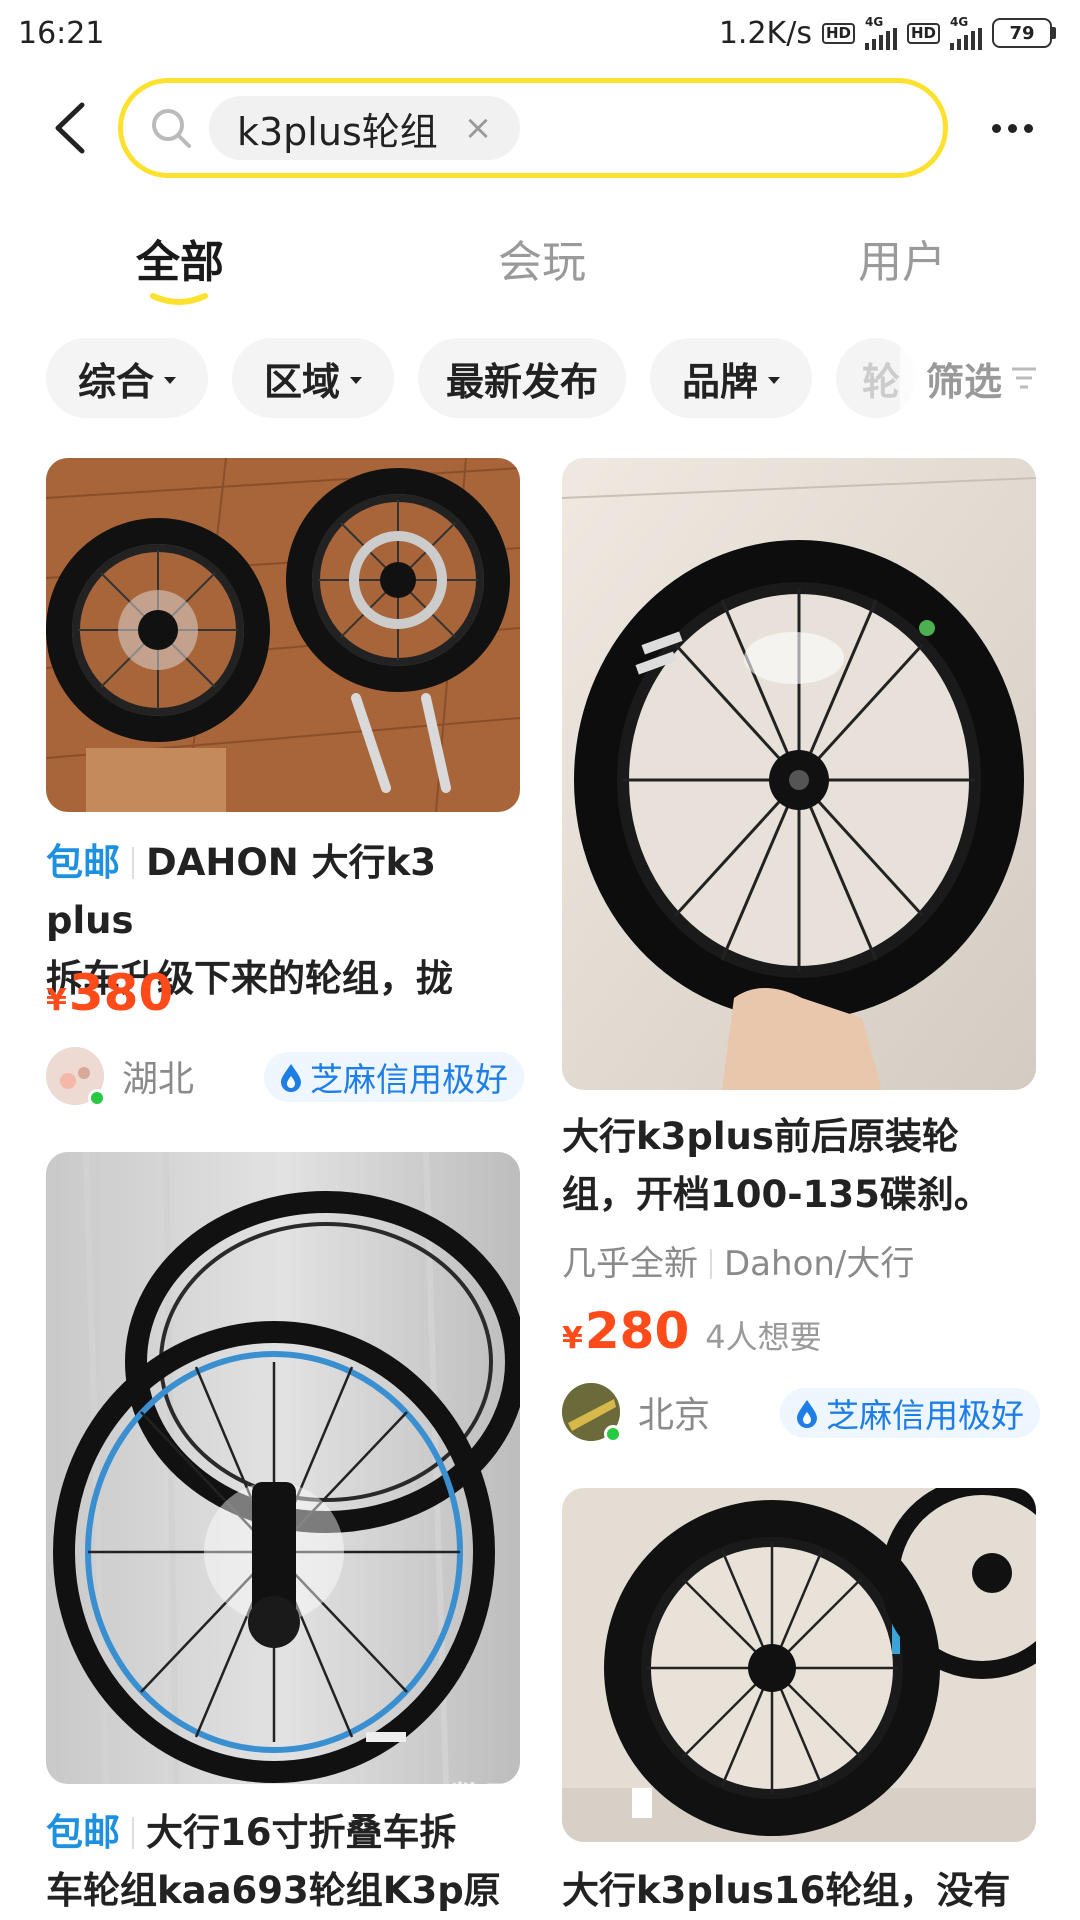 Image resolution: width=1080 pixels, height=1920 pixels. I want to click on item-title-line: 车轮组kaa693轮组K3p原, so click(273, 1890).